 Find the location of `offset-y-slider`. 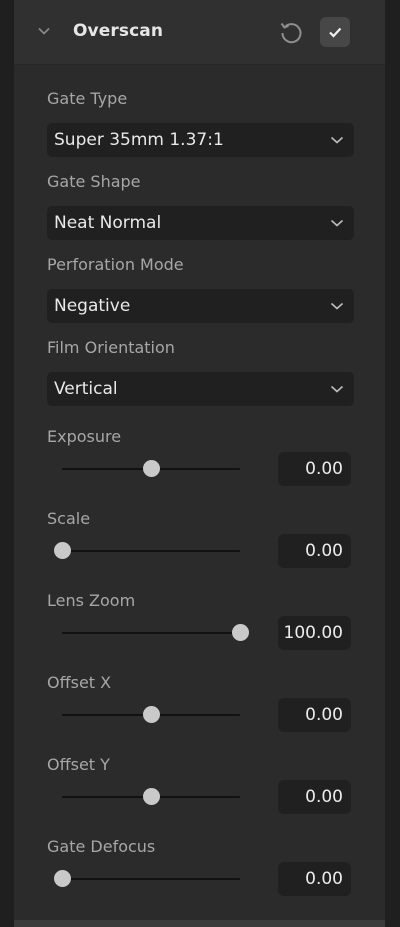

offset-y-slider is located at coordinates (151, 797).